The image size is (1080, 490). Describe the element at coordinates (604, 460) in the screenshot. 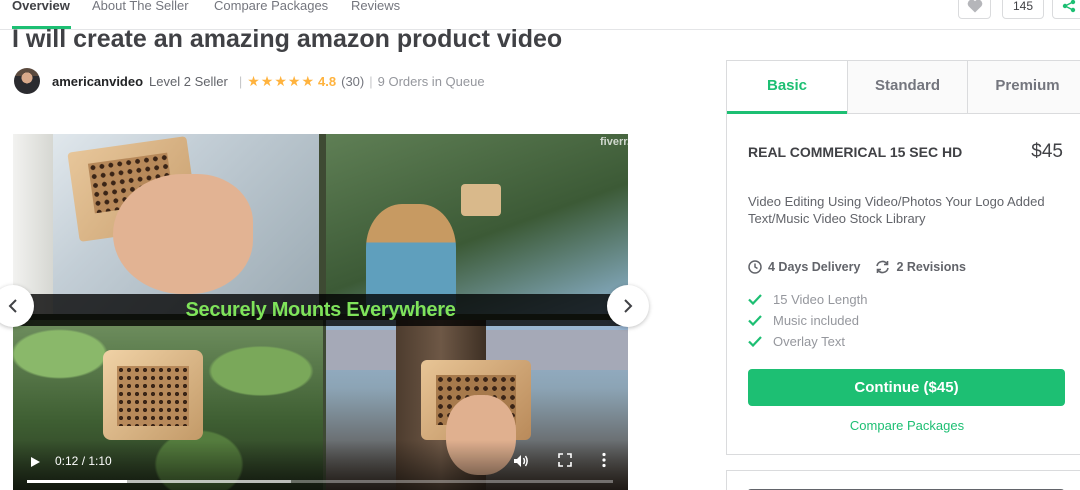

I see `more-options-icon` at that location.